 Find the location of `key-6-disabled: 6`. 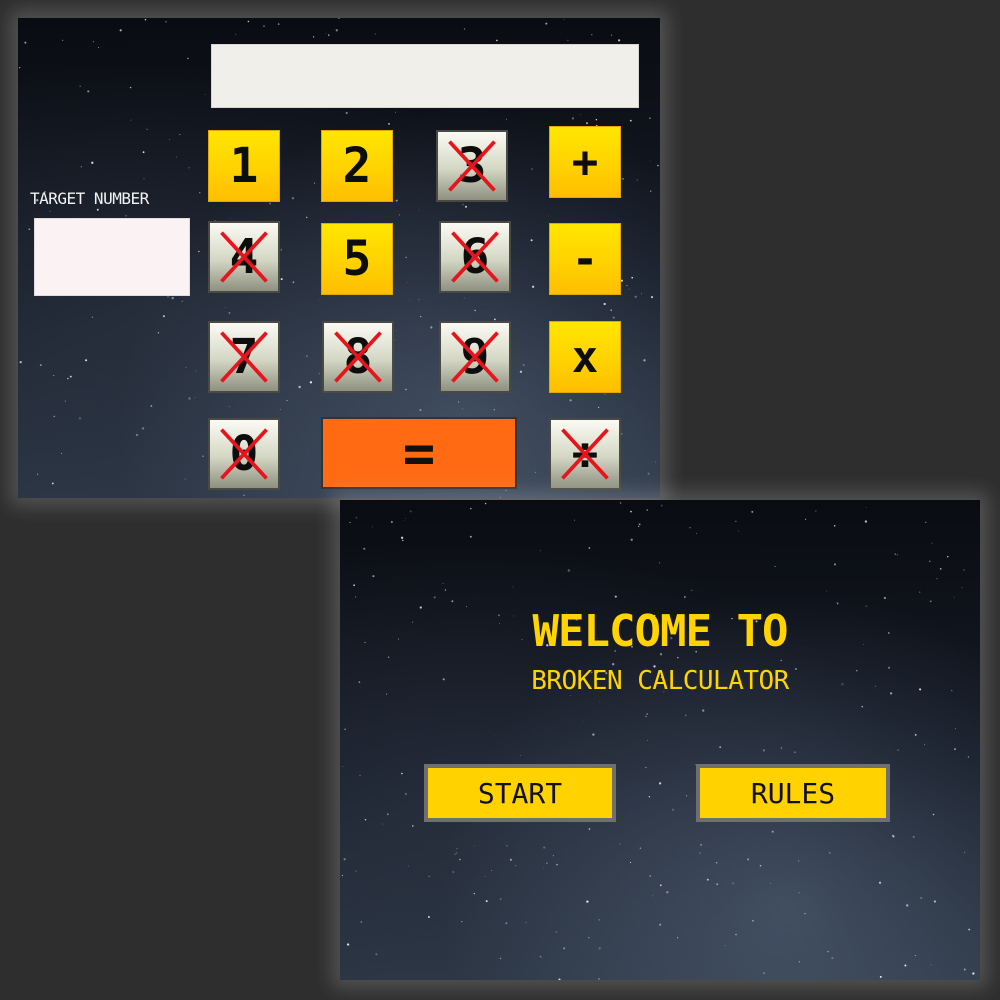

key-6-disabled: 6 is located at coordinates (475, 257).